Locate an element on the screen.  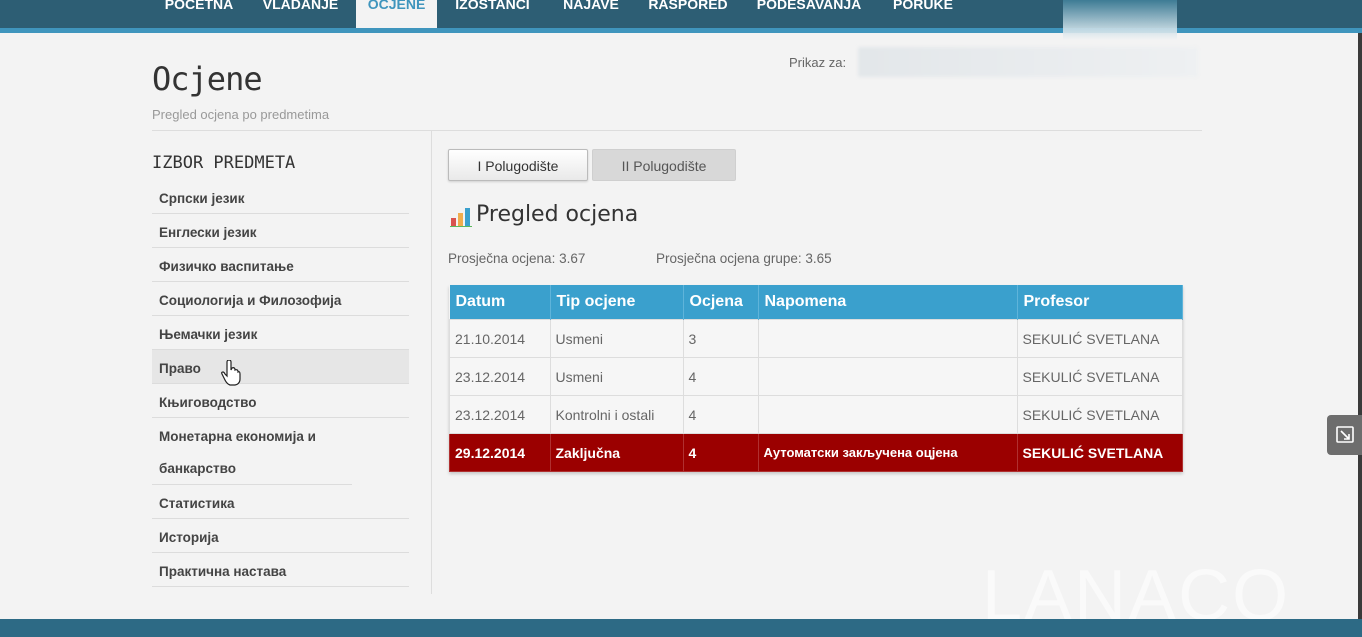
footer-bar is located at coordinates (681, 628).